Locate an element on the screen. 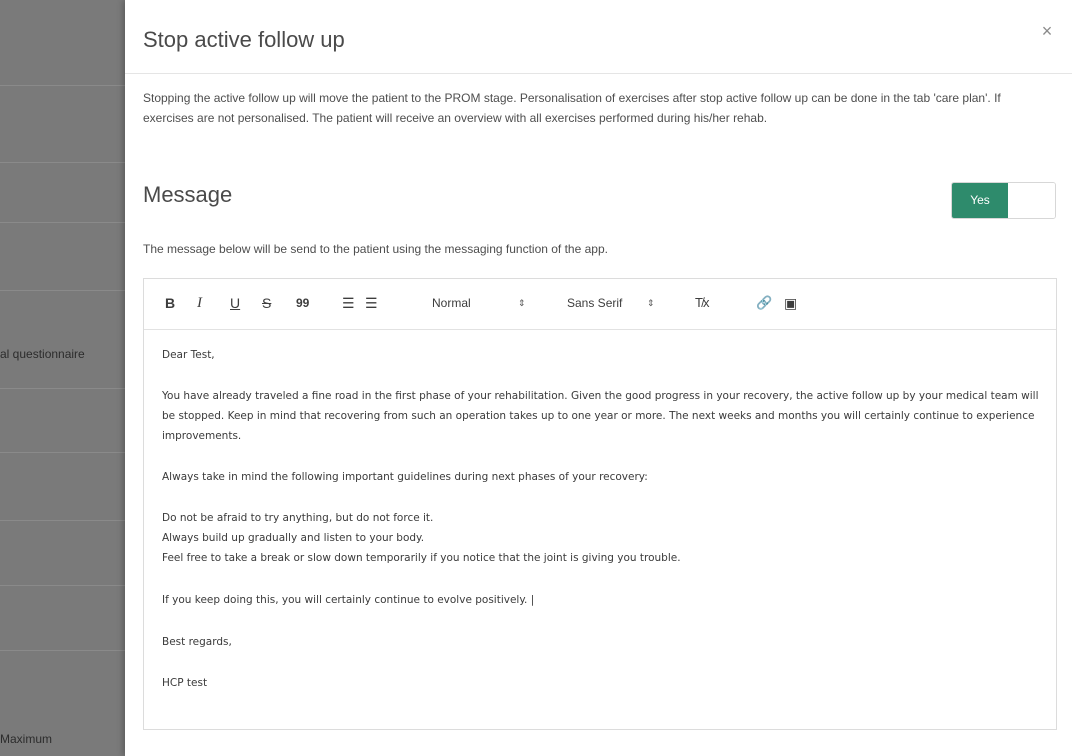 The width and height of the screenshot is (1072, 756). close-icon: × is located at coordinates (1047, 31).